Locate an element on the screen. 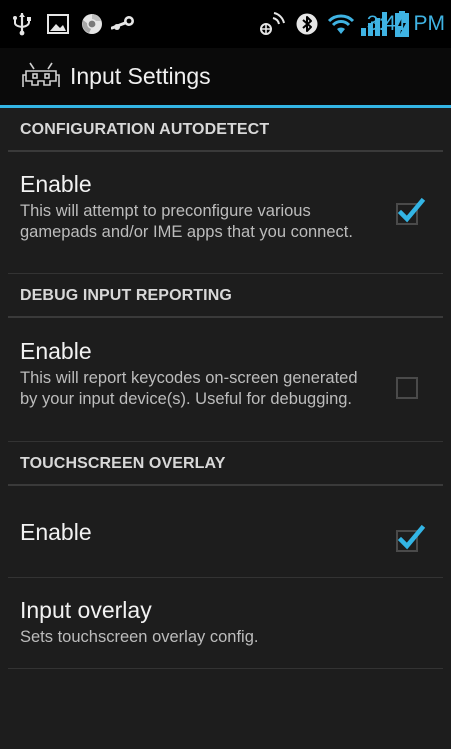 This screenshot has width=451, height=749. category-touchscreen-overlay: TOUCHSCREEN OVERLAY is located at coordinates (225, 464).